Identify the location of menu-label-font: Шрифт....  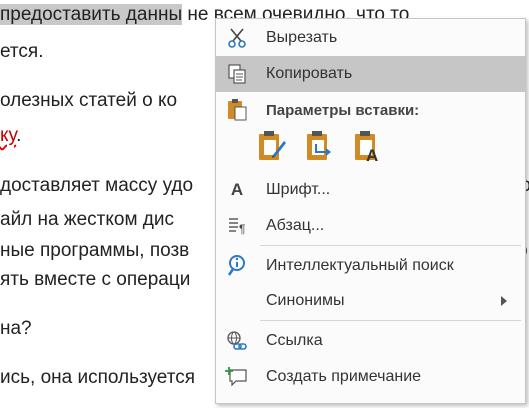
(298, 189).